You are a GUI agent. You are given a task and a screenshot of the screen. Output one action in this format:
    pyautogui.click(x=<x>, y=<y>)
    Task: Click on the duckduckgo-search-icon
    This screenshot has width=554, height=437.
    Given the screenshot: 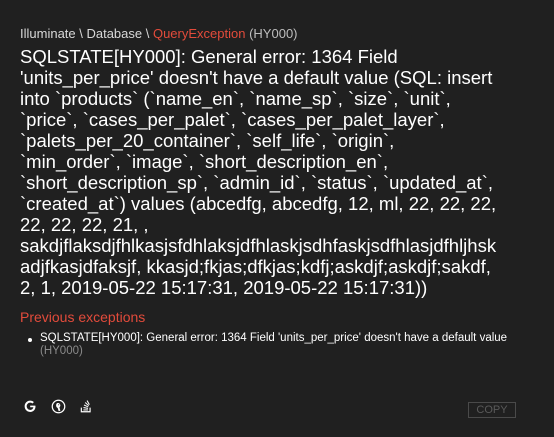 What is the action you would take?
    pyautogui.click(x=58, y=406)
    